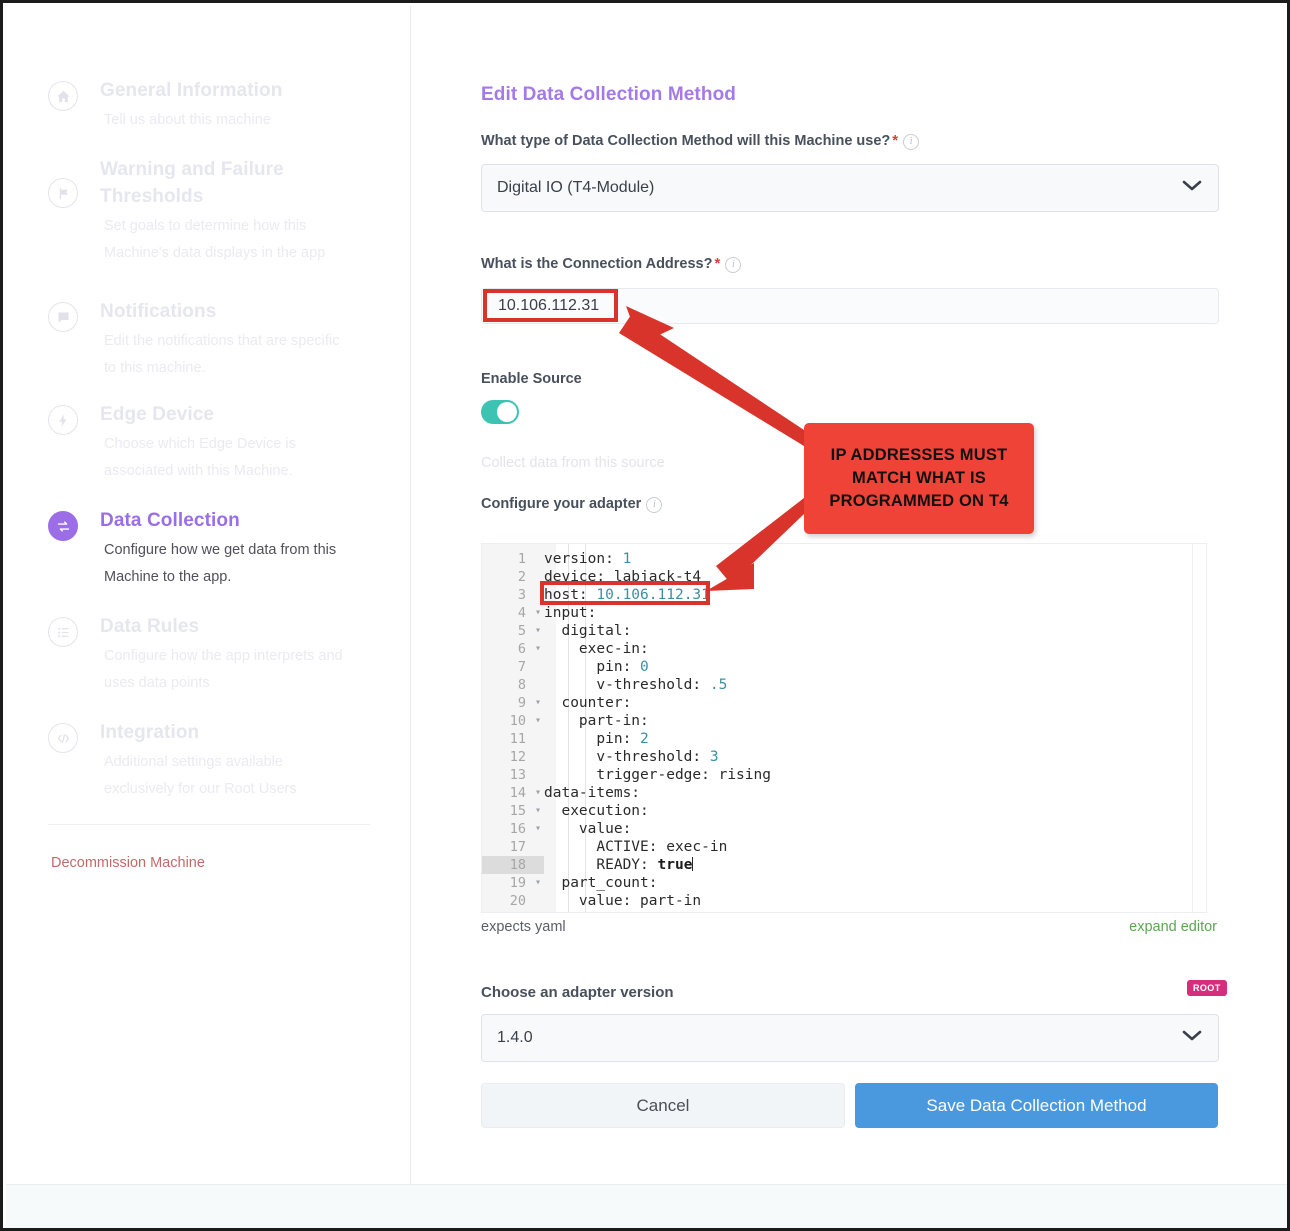 Image resolution: width=1290 pixels, height=1231 pixels. Describe the element at coordinates (517, 793) in the screenshot. I see `editor-line-number: 14` at that location.